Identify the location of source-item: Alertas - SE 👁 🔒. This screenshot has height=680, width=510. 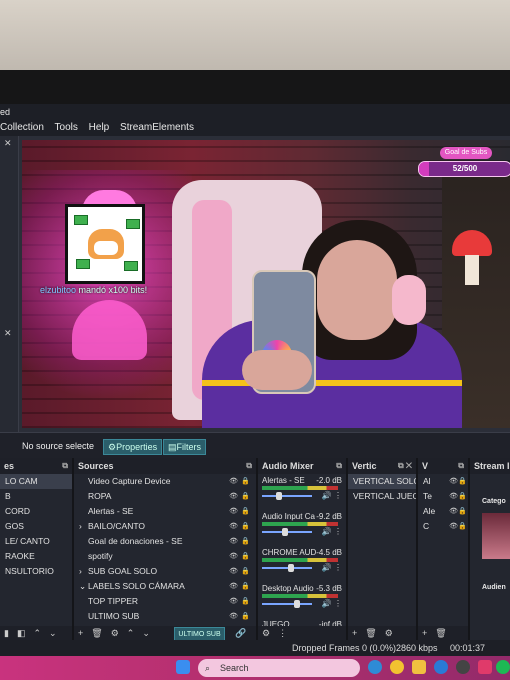
(165, 511).